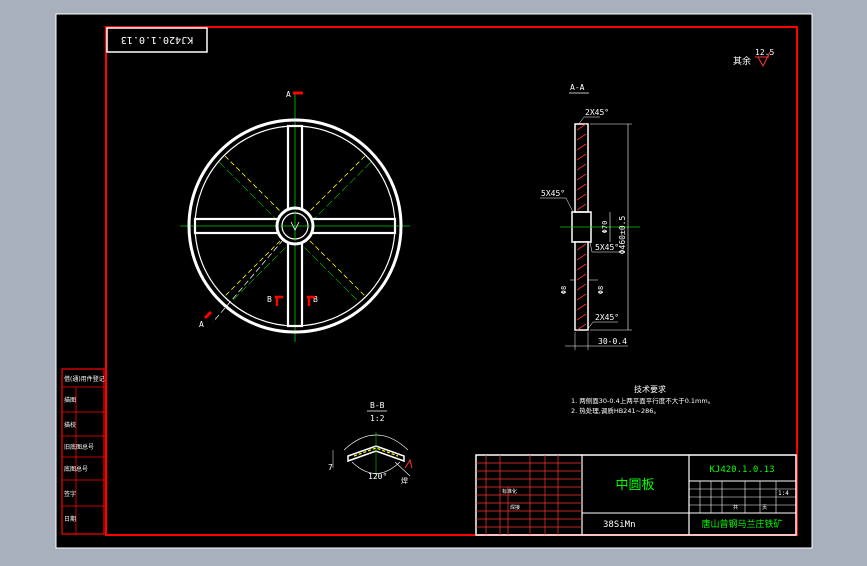  What do you see at coordinates (741, 470) in the screenshot?
I see `drawing-number: KJ420.1.0.13` at bounding box center [741, 470].